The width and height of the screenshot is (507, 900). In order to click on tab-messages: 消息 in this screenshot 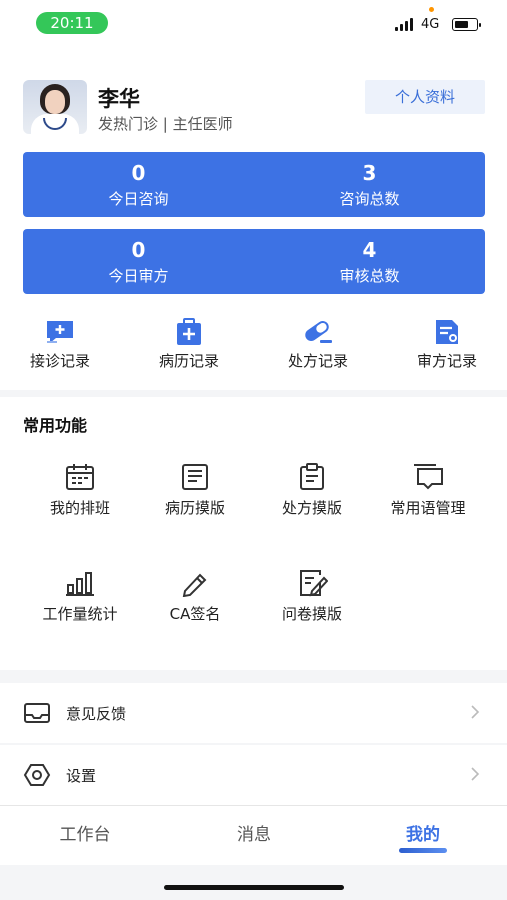, I will do `click(254, 832)`.